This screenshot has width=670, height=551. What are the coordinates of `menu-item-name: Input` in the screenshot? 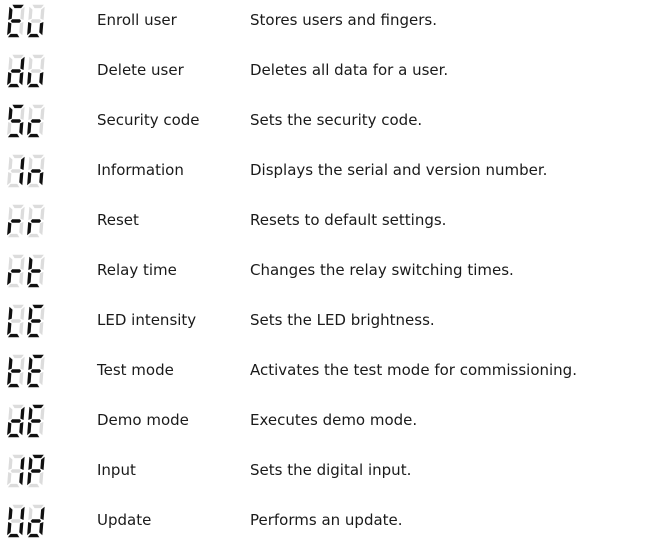 It's located at (116, 470).